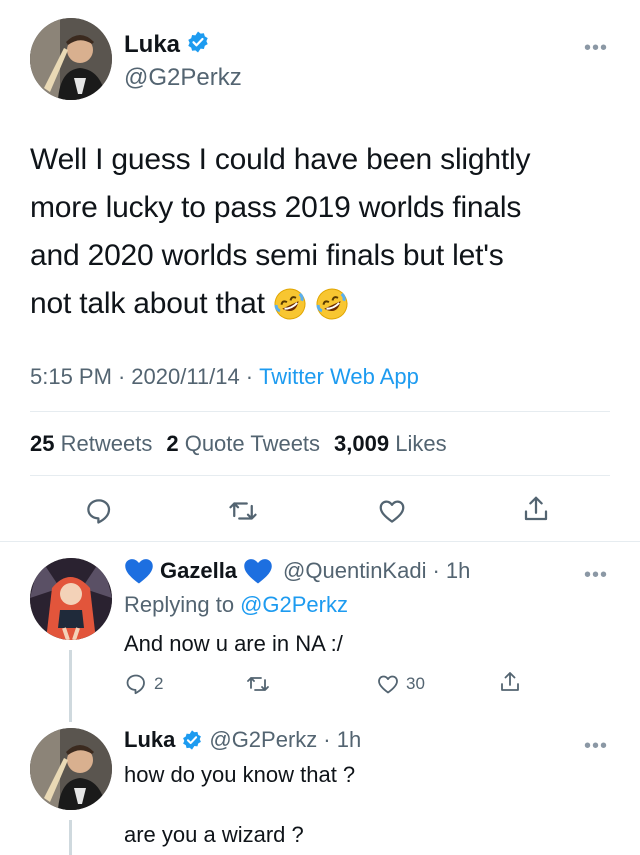  I want to click on quotes-count: 2, so click(172, 443).